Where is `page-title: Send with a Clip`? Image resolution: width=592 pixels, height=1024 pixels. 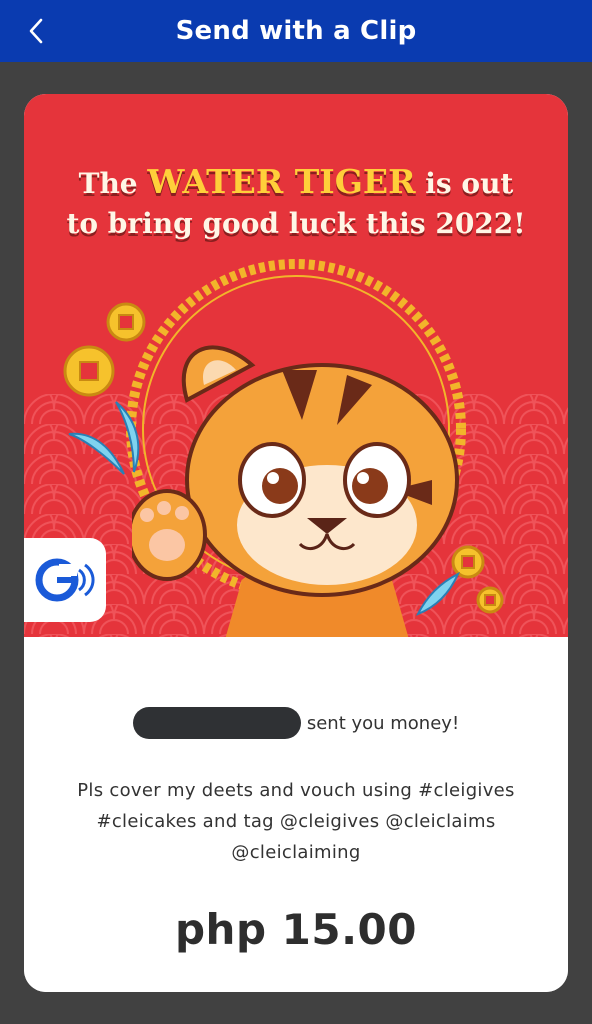 page-title: Send with a Clip is located at coordinates (296, 31).